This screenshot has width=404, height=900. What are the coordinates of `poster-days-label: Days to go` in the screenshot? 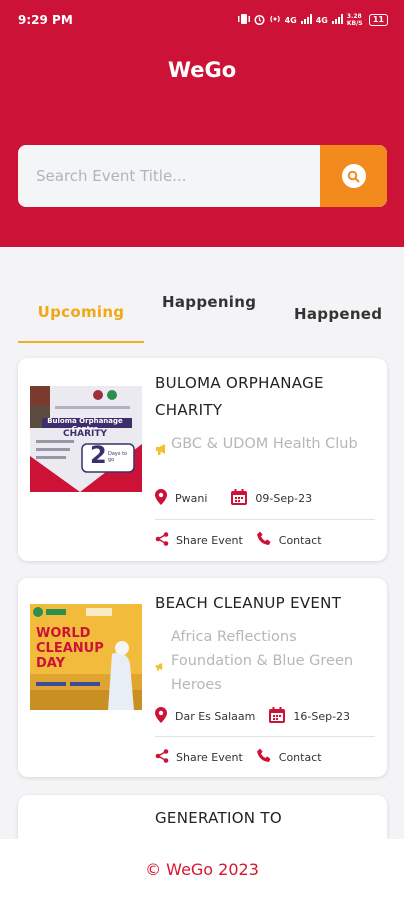 It's located at (118, 457).